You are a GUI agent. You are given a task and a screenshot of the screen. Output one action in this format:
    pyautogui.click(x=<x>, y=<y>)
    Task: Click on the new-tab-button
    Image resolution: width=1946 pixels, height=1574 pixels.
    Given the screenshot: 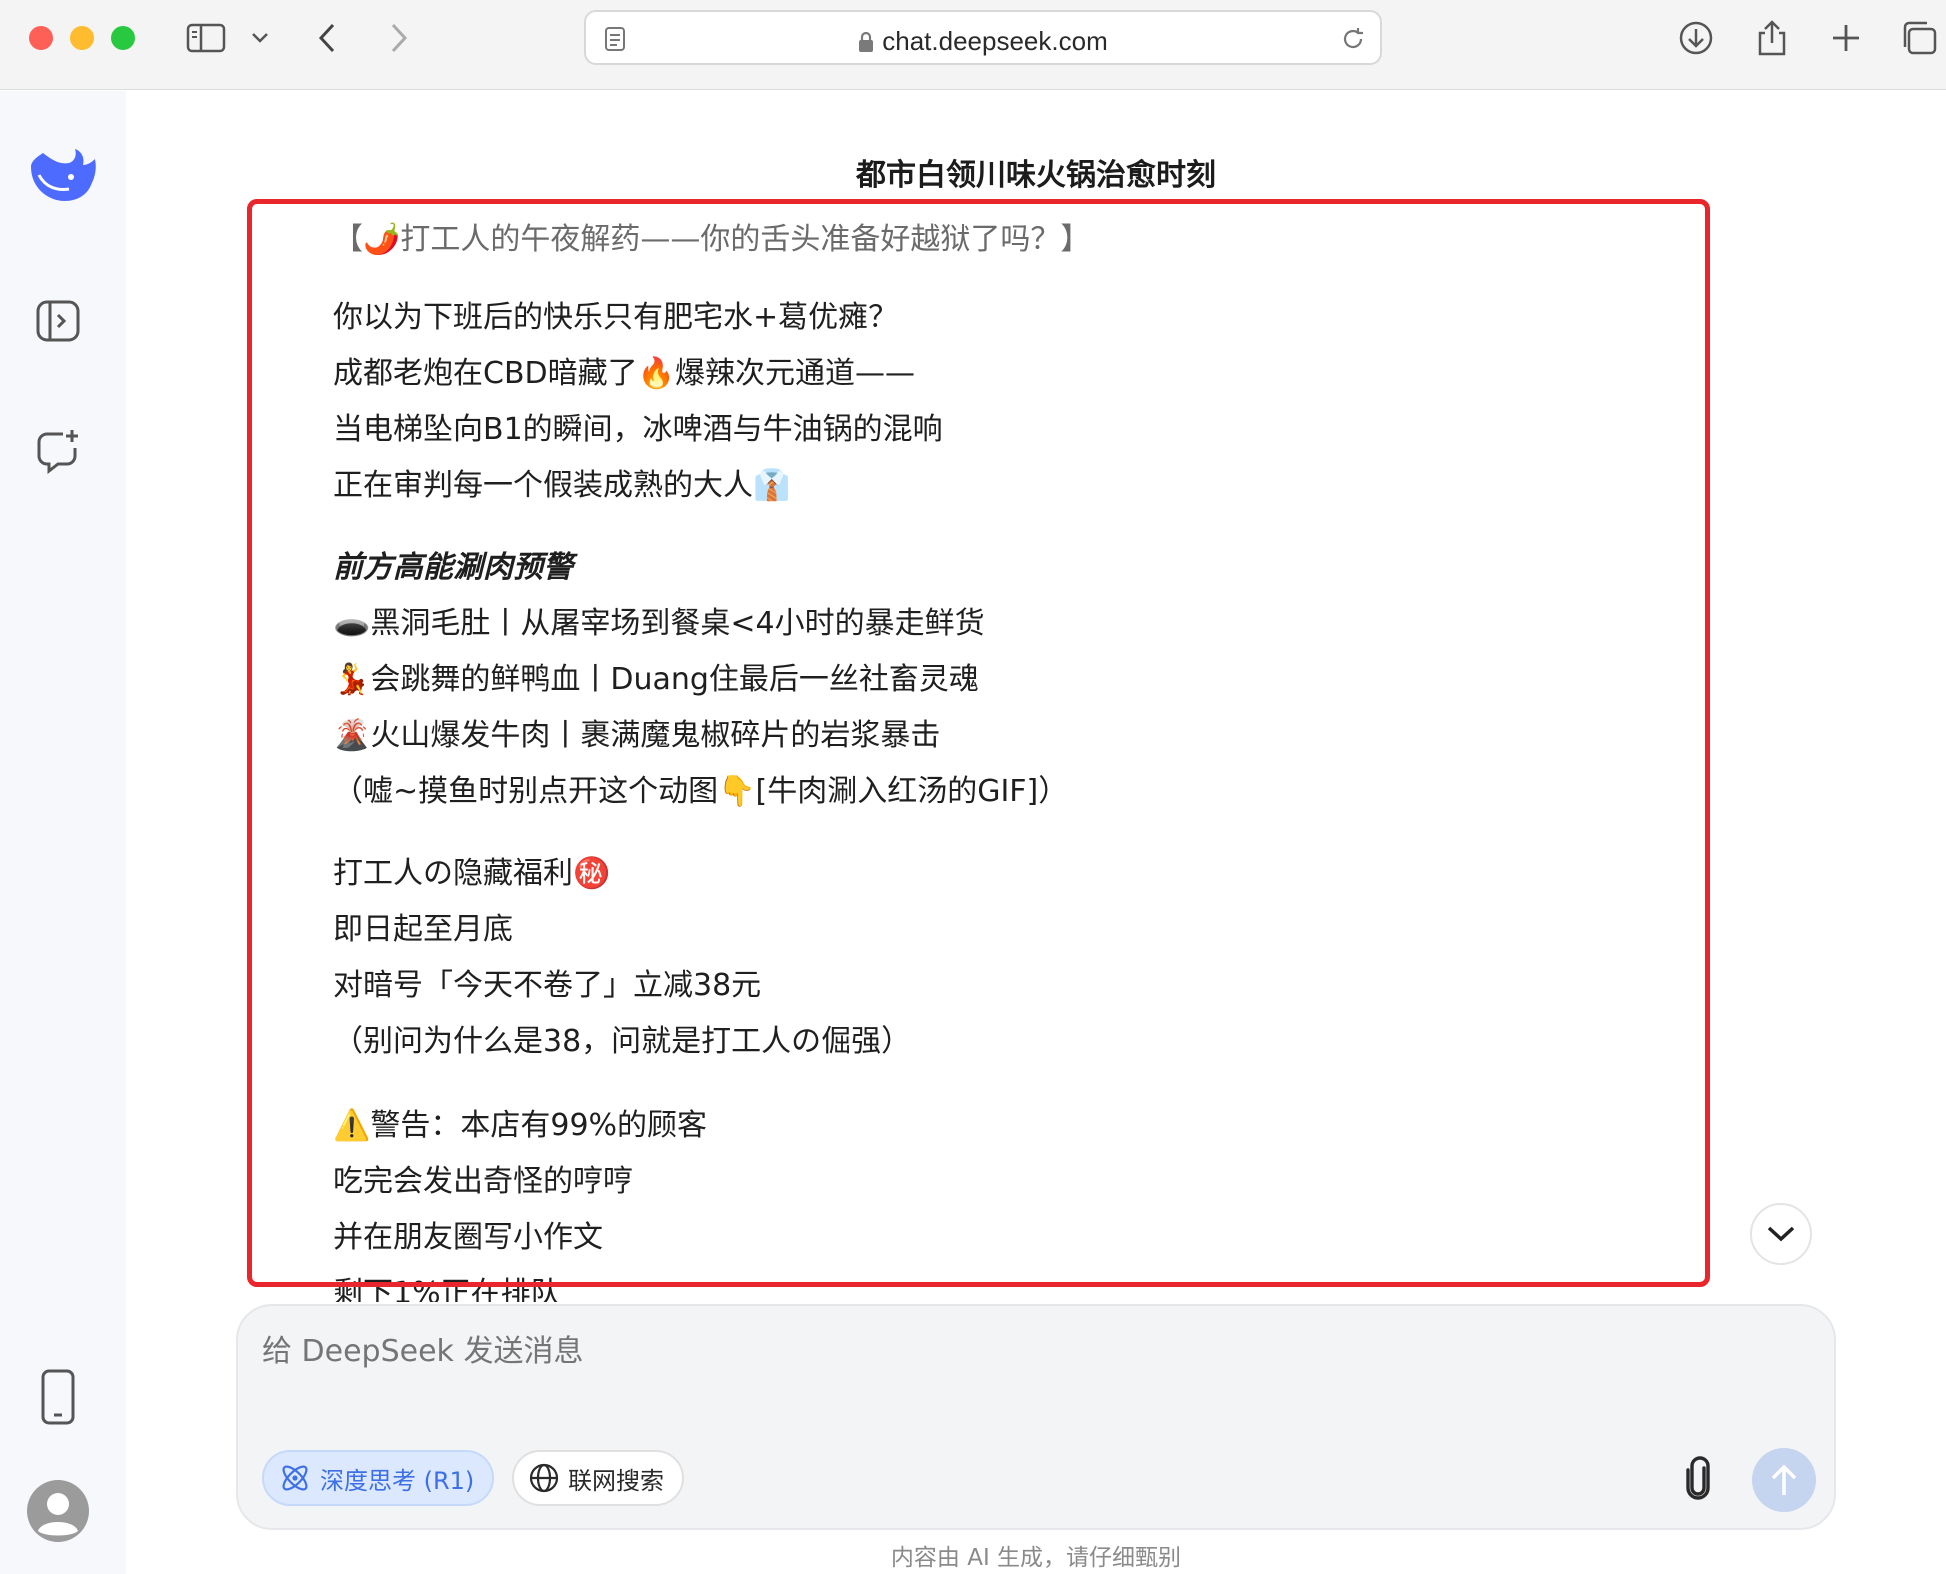 What is the action you would take?
    pyautogui.click(x=1846, y=38)
    